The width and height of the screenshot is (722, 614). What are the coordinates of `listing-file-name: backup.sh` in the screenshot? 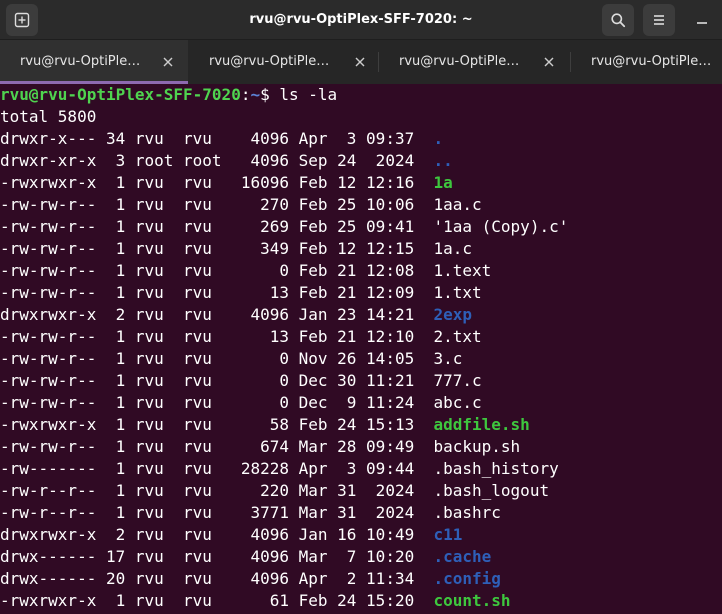 It's located at (477, 446).